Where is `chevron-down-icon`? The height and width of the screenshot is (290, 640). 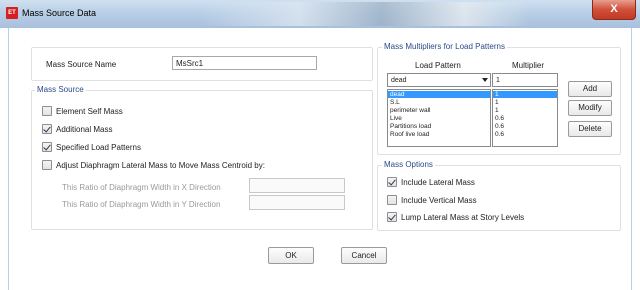 chevron-down-icon is located at coordinates (485, 80).